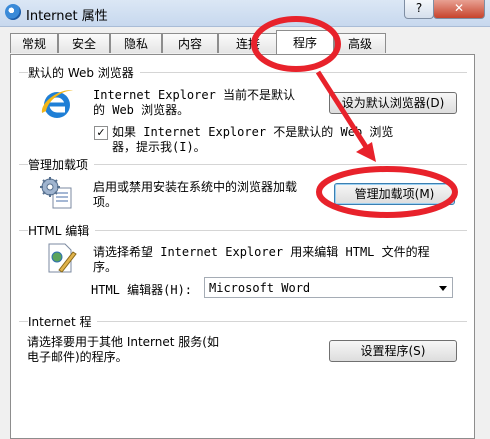 The image size is (490, 439). I want to click on html-editor-select: Microsoft Word, so click(328, 287).